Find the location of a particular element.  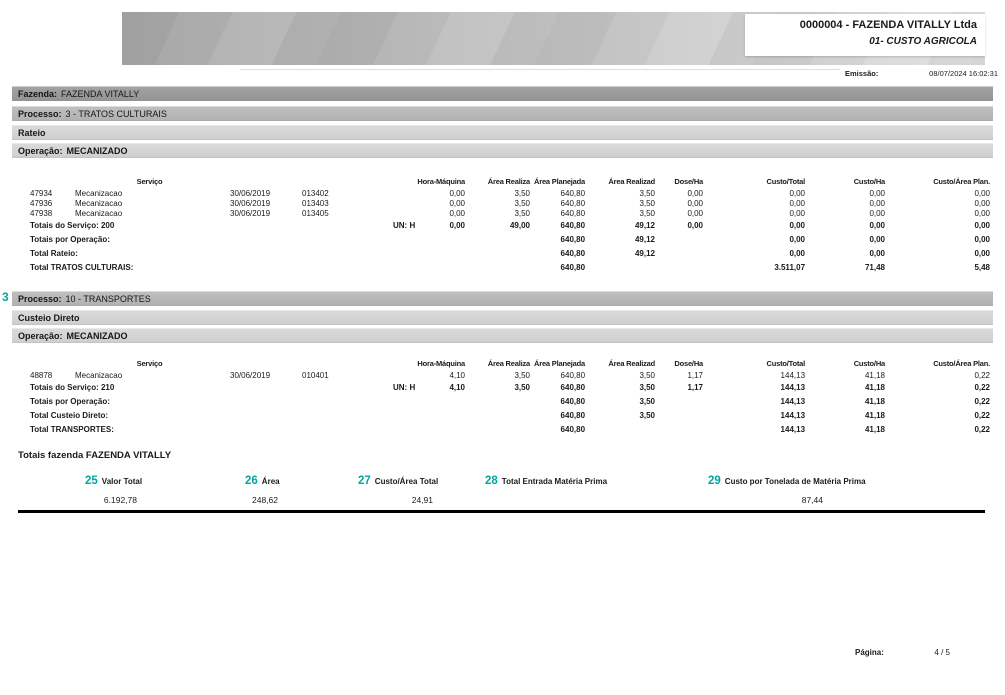

service-id: 48878 is located at coordinates (41, 375).